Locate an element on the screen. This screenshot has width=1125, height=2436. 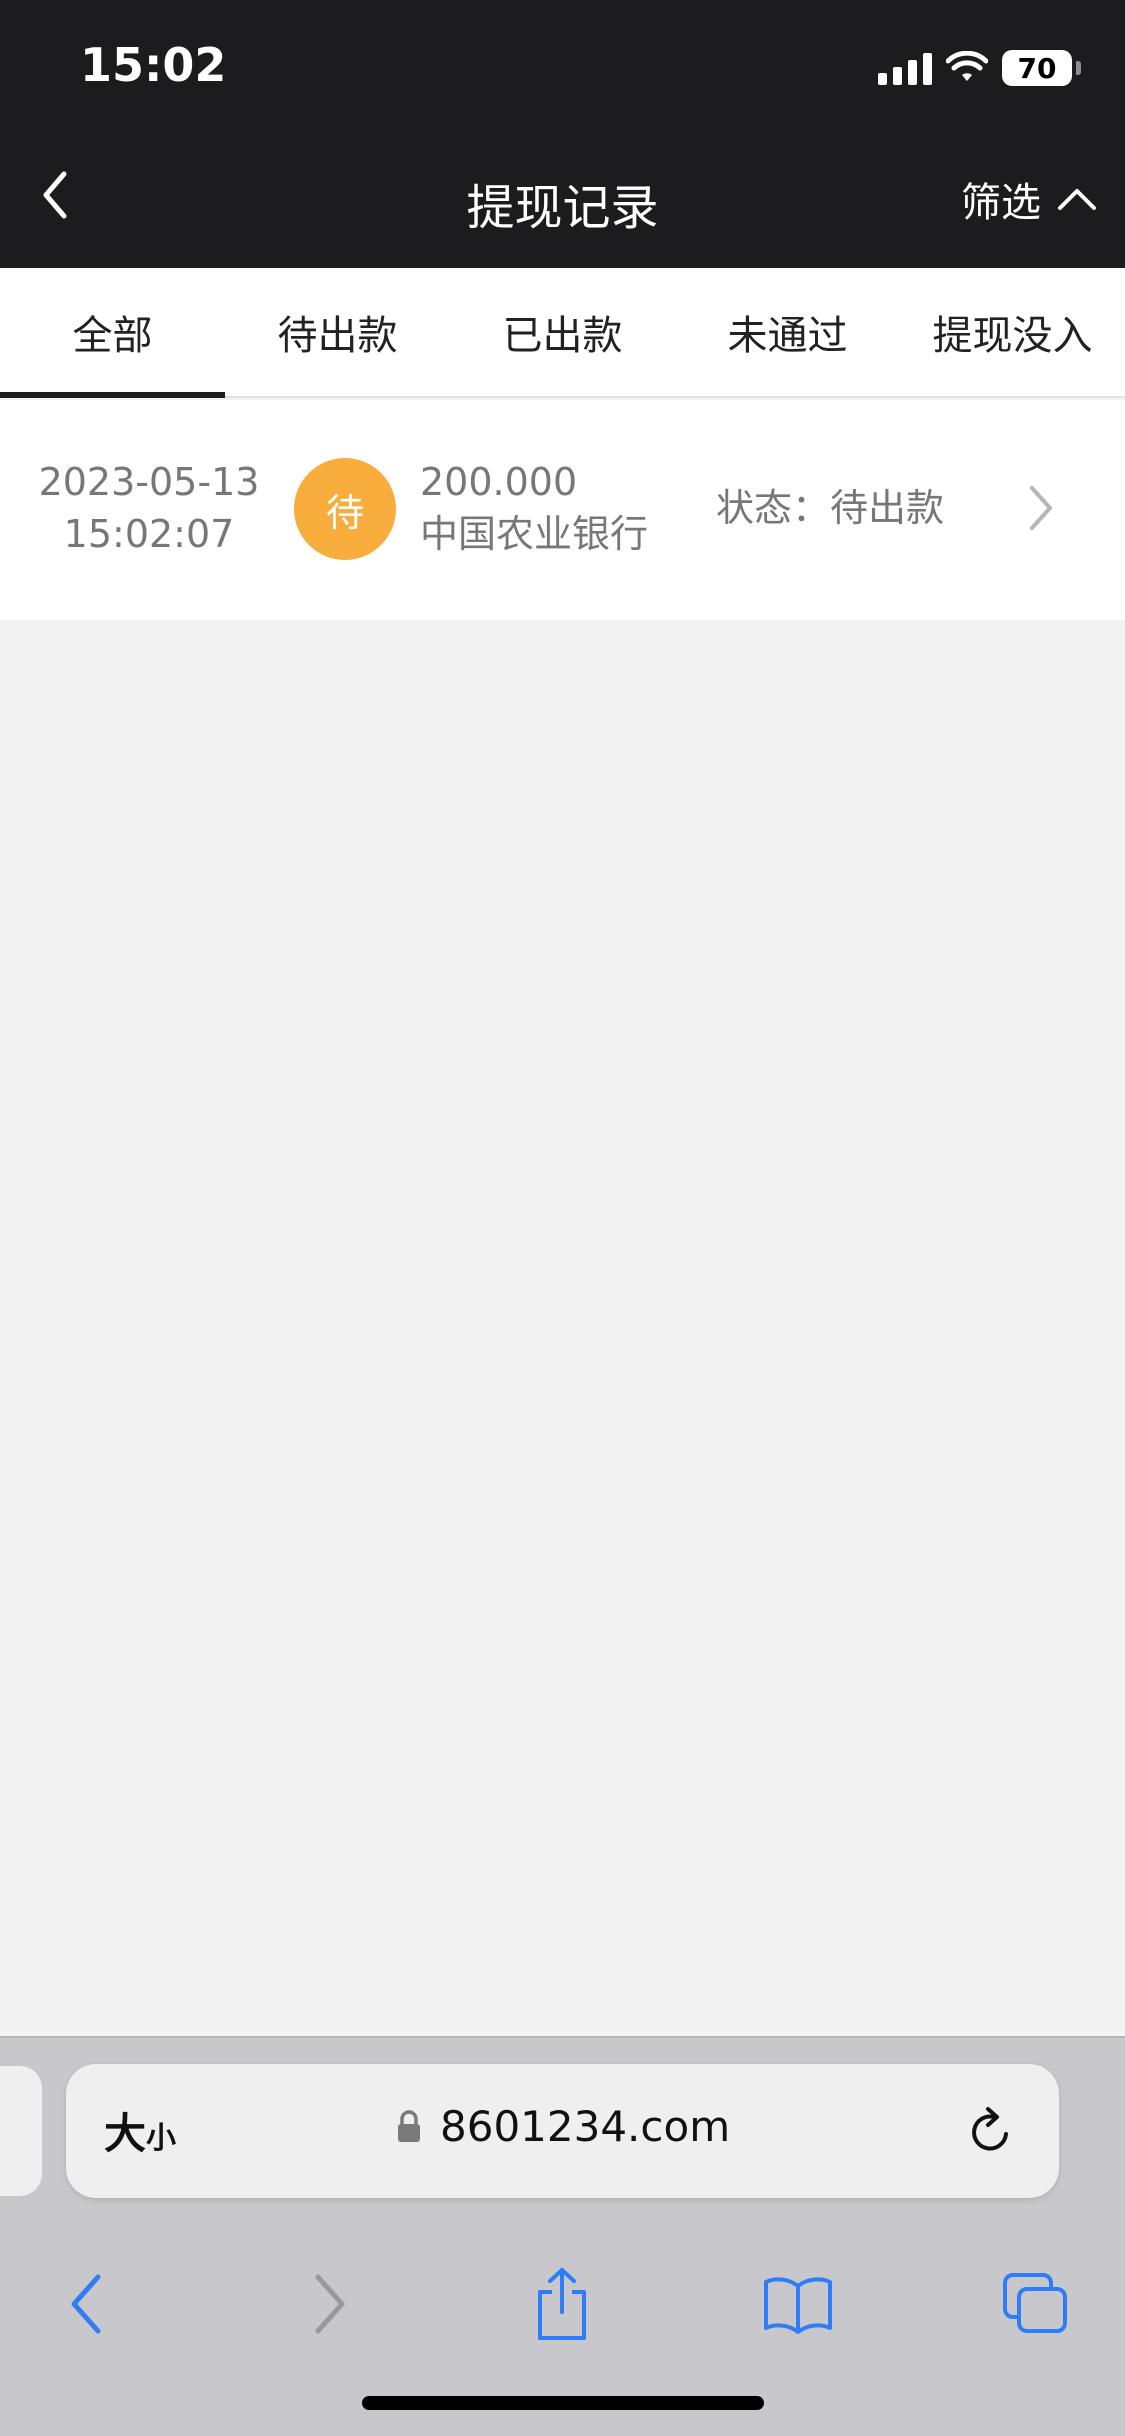
battery-level: 70 is located at coordinates (1037, 68).